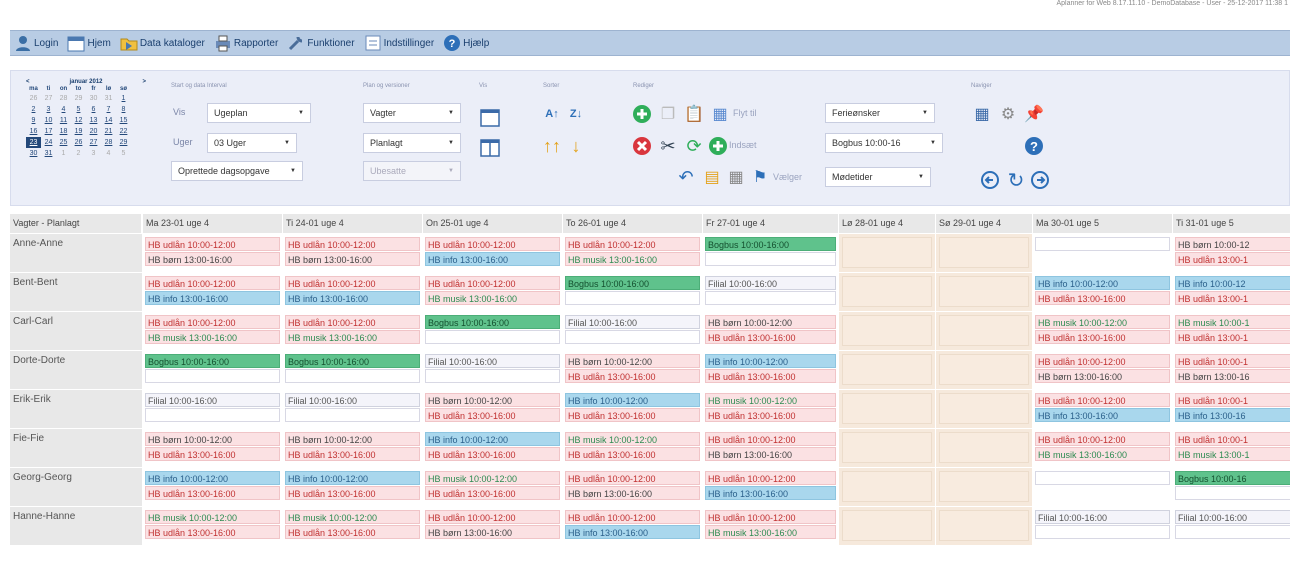 The image size is (1290, 567). What do you see at coordinates (1231, 448) in the screenshot?
I see `schedule-cell: HB udlån 10:00-1 HB musik 13:00-1` at bounding box center [1231, 448].